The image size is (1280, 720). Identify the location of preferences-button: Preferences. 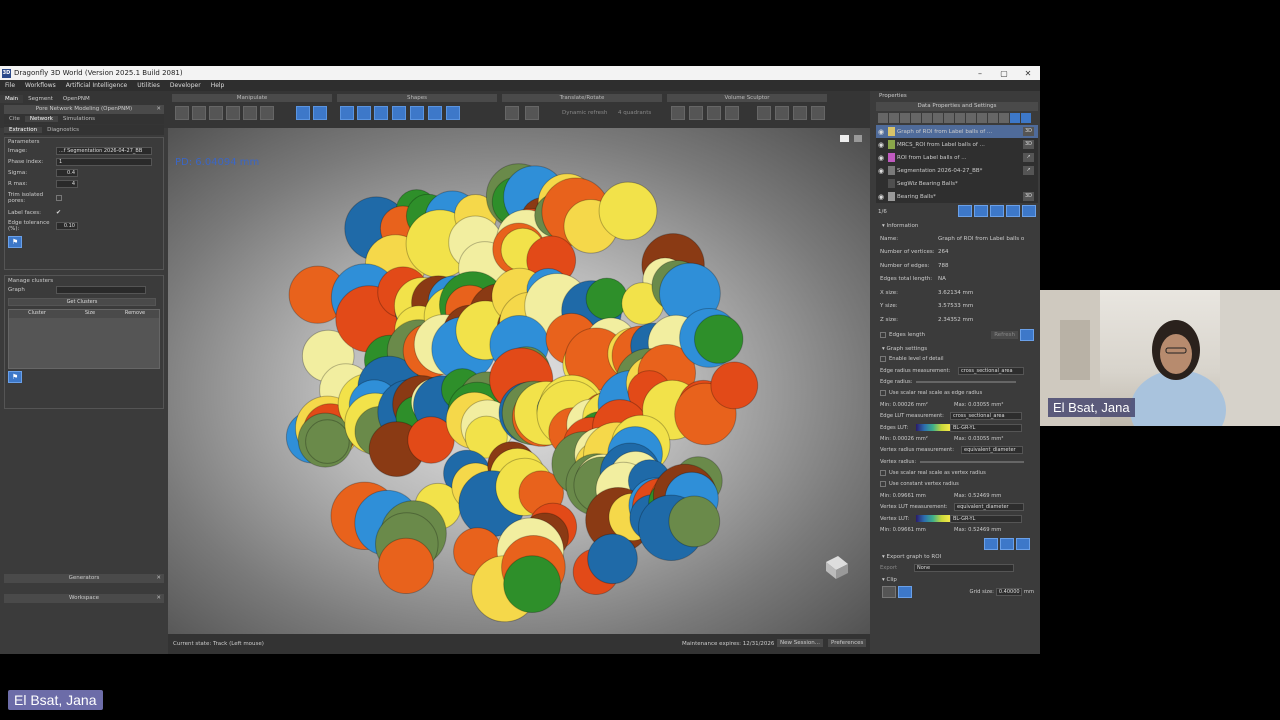
(847, 643).